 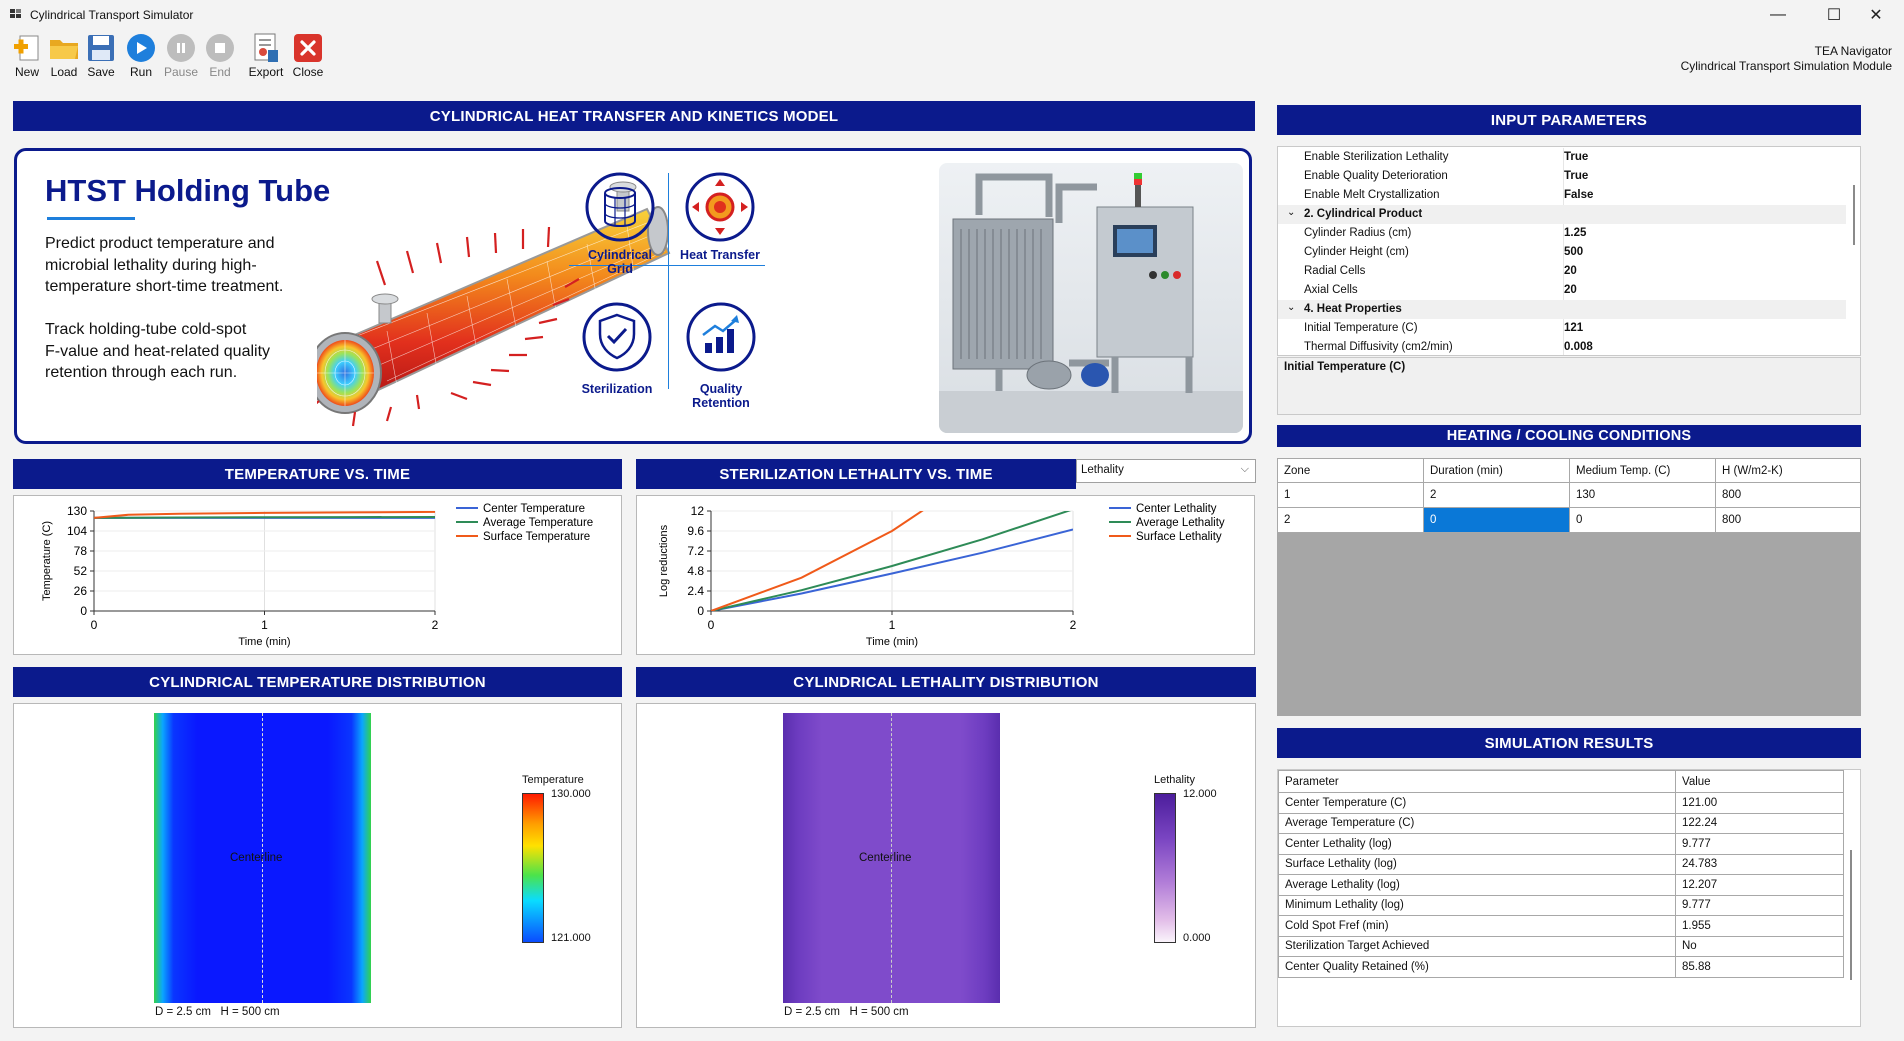 I want to click on property-scrollbar, so click(x=1854, y=251).